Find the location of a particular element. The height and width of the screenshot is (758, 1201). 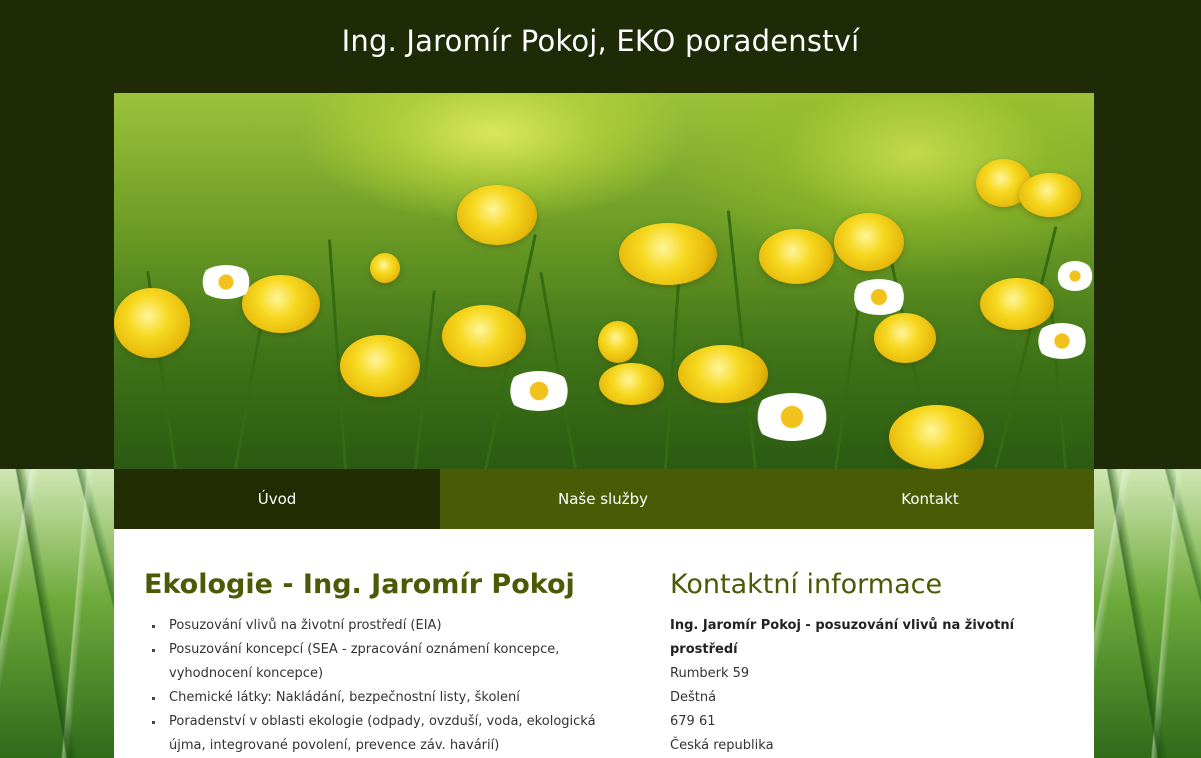

contact-heading: Kontaktní informace is located at coordinates (806, 584).